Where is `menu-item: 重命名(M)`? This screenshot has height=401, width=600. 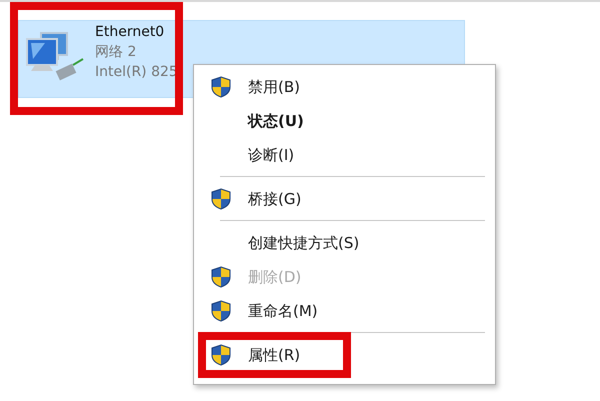 menu-item: 重命名(M) is located at coordinates (344, 311).